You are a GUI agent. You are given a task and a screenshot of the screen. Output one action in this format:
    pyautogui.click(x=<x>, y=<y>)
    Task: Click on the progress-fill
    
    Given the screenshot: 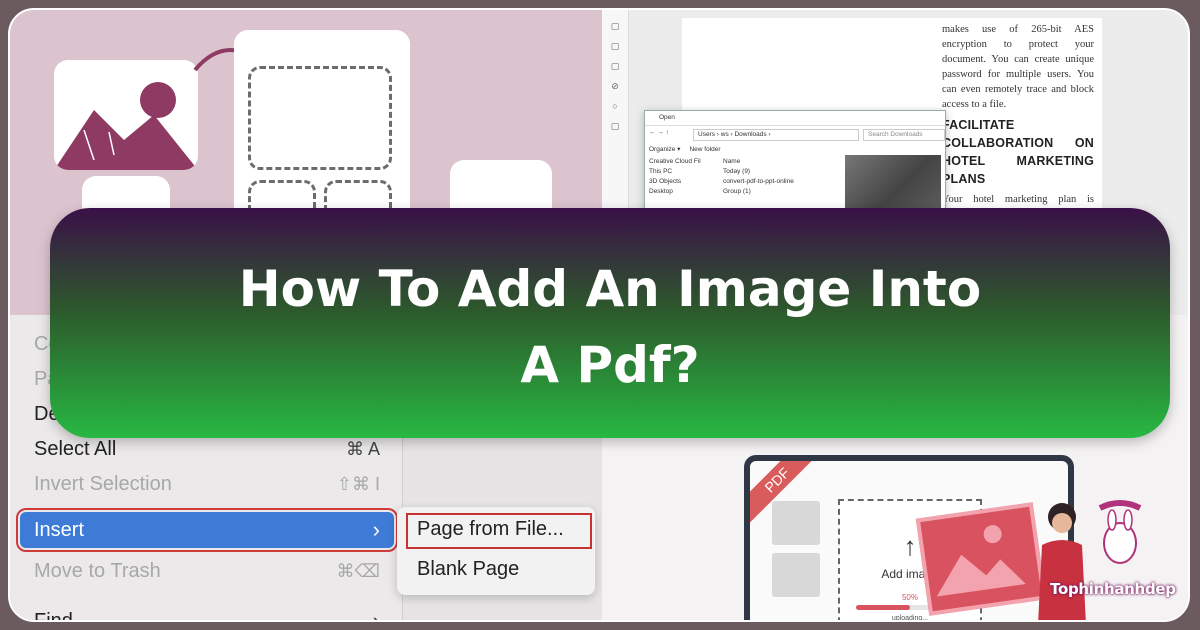 What is the action you would take?
    pyautogui.click(x=883, y=607)
    